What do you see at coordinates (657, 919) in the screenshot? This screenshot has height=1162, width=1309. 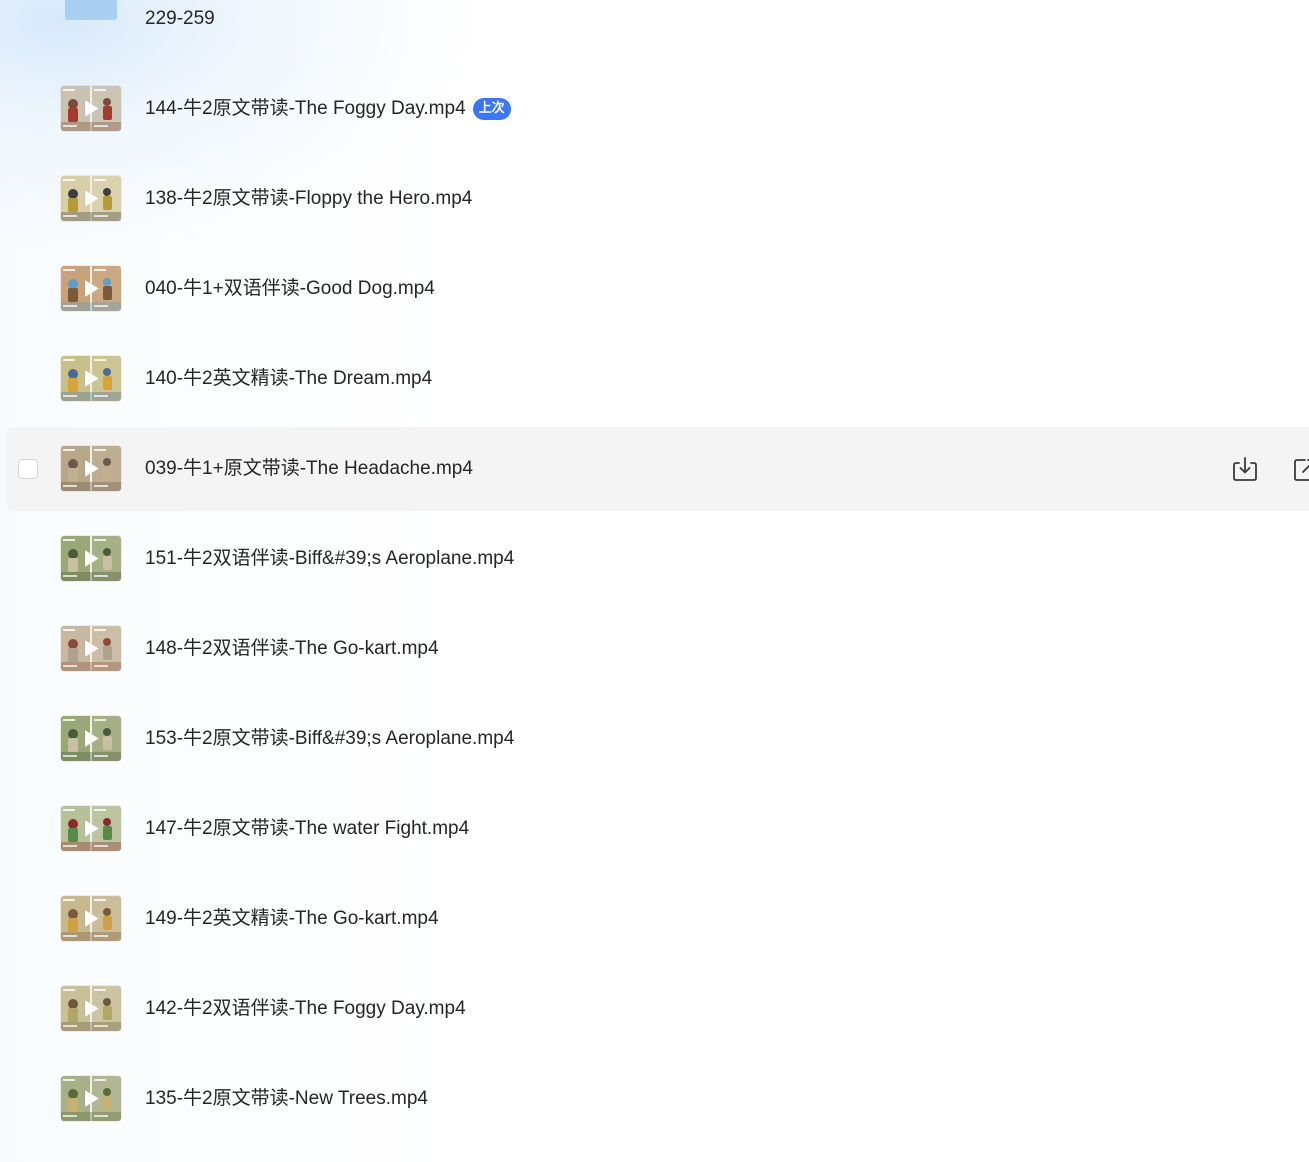 I see `file-row: 149-牛2英文精读-The Go-kart.mp4` at bounding box center [657, 919].